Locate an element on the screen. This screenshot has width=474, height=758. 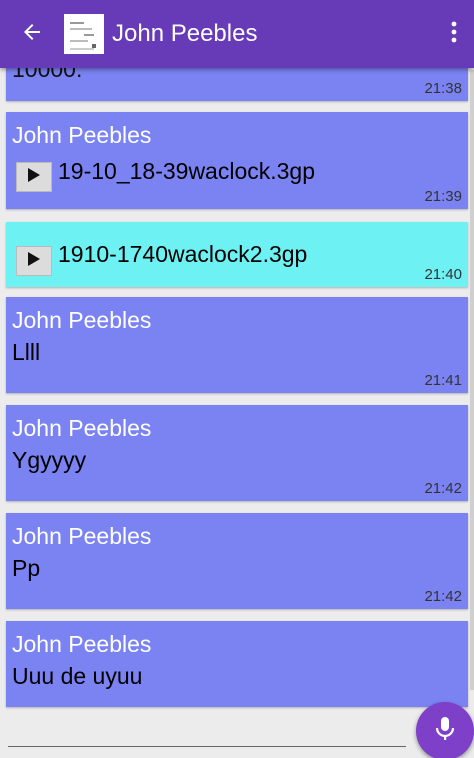
scrollbar is located at coordinates (472, 380).